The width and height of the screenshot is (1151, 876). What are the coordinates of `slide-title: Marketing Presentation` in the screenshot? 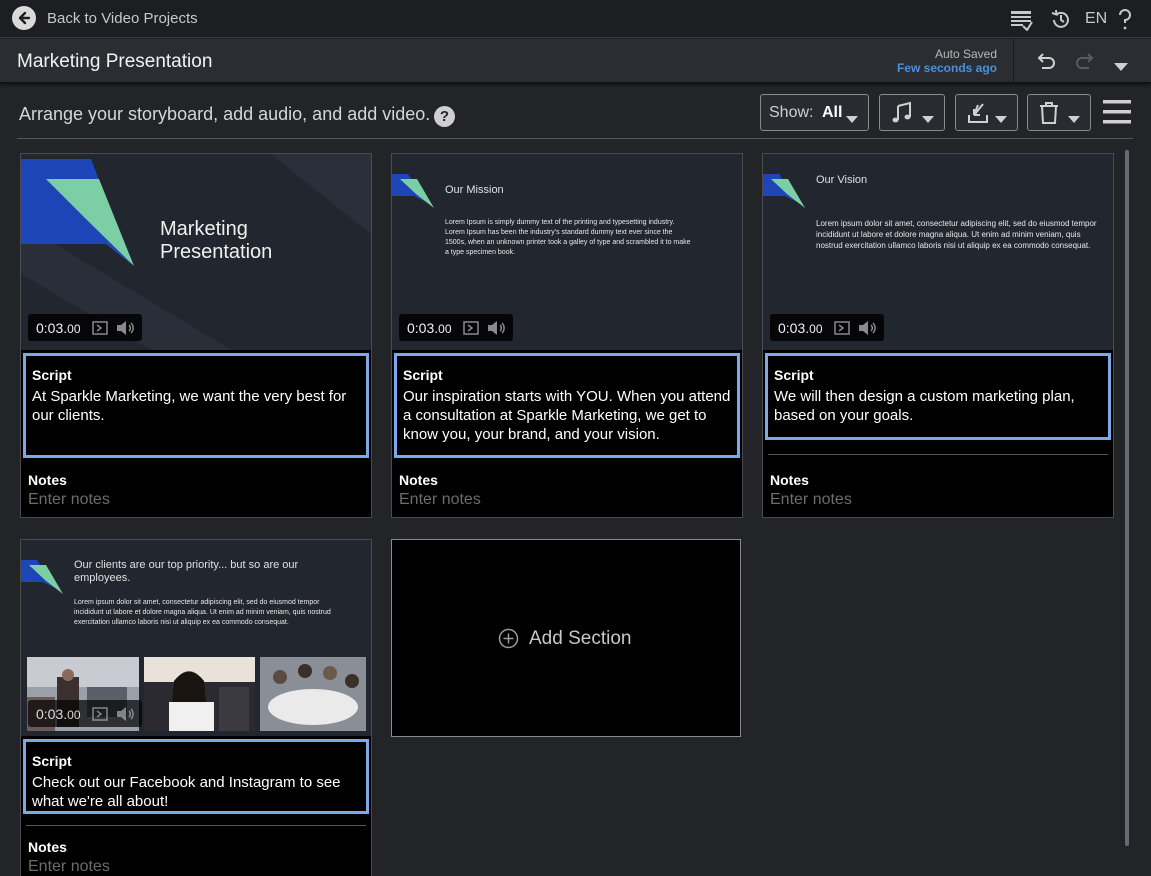 It's located at (216, 241).